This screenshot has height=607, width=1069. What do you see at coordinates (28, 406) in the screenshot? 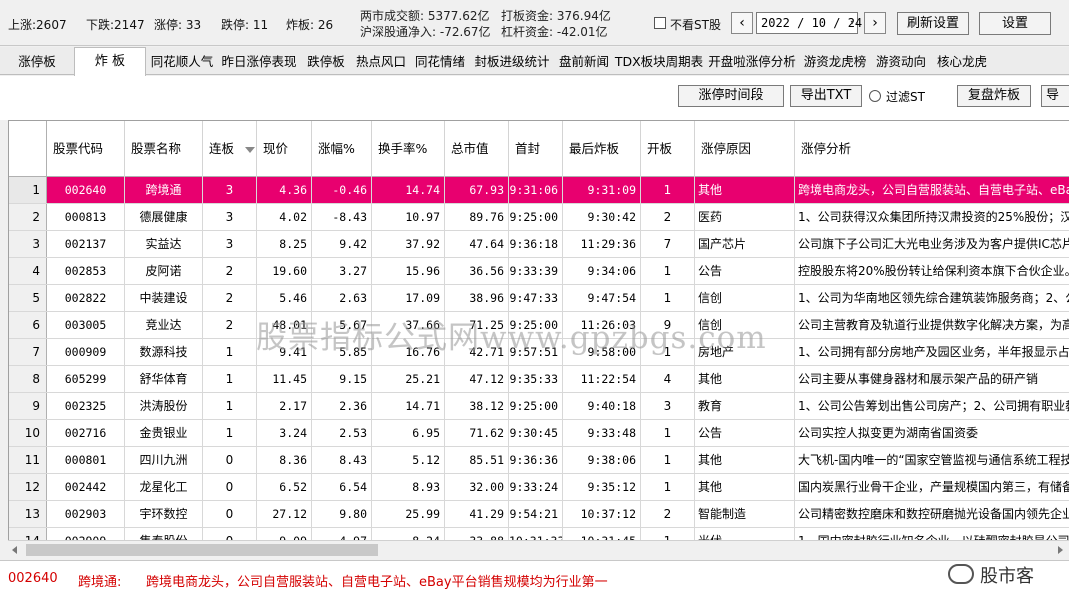
I see `row-number: 9` at bounding box center [28, 406].